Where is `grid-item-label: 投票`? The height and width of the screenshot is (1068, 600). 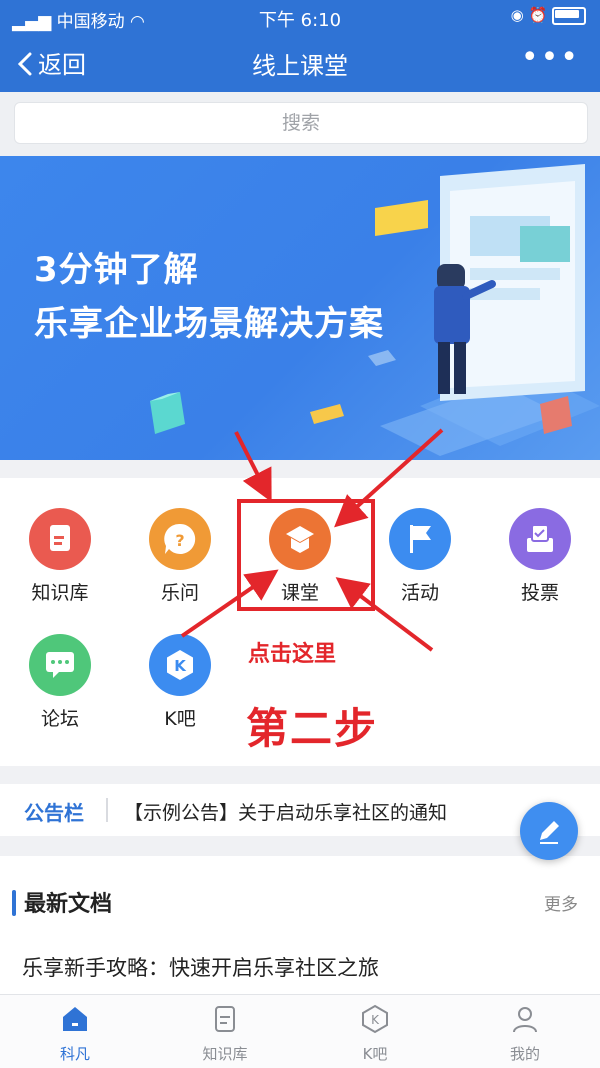
grid-item-label: 投票 is located at coordinates (539, 593).